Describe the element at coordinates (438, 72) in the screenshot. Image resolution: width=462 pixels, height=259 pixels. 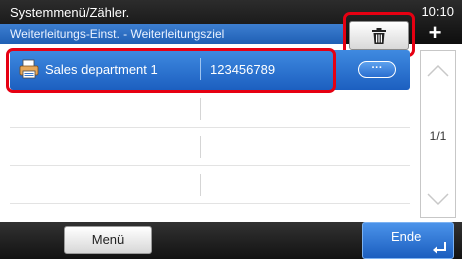
I see `scroll-up-icon` at that location.